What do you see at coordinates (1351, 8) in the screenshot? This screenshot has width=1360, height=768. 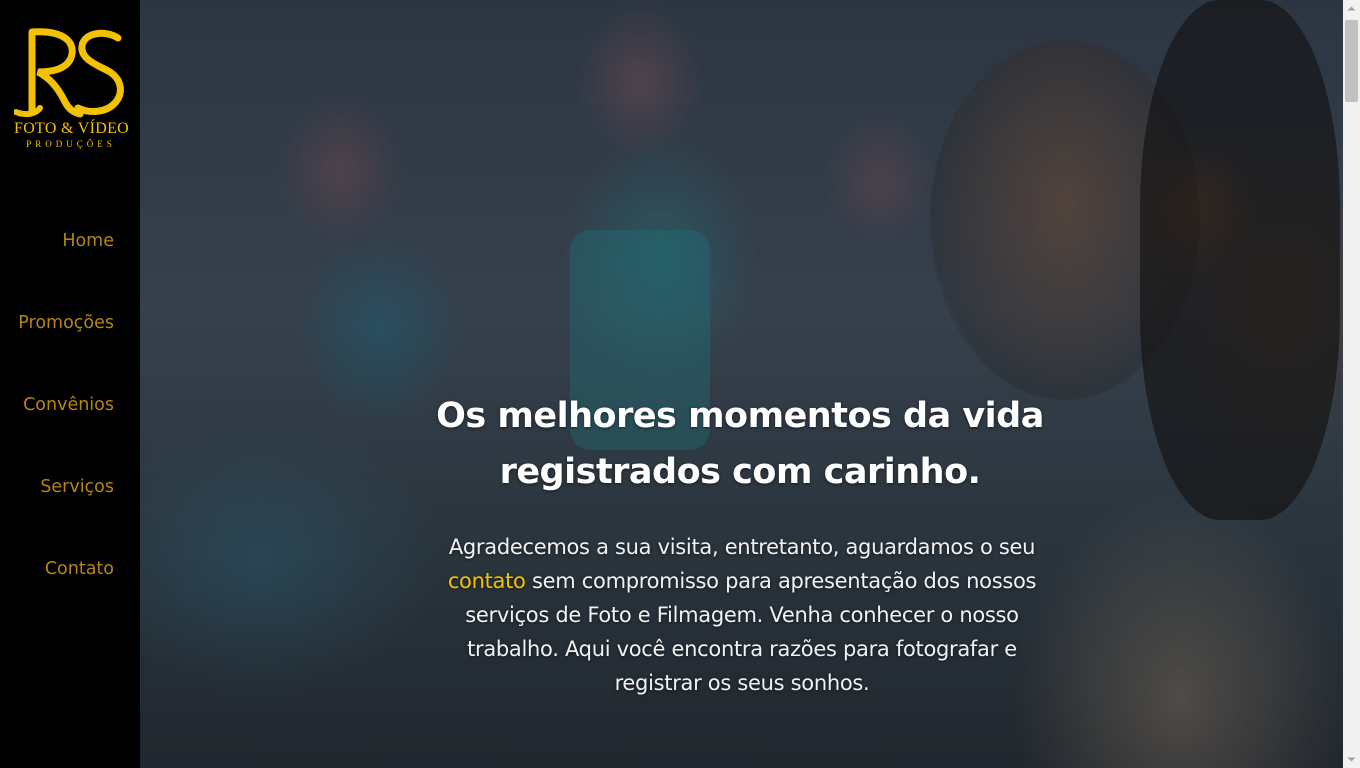 I see `scroll-up-icon` at bounding box center [1351, 8].